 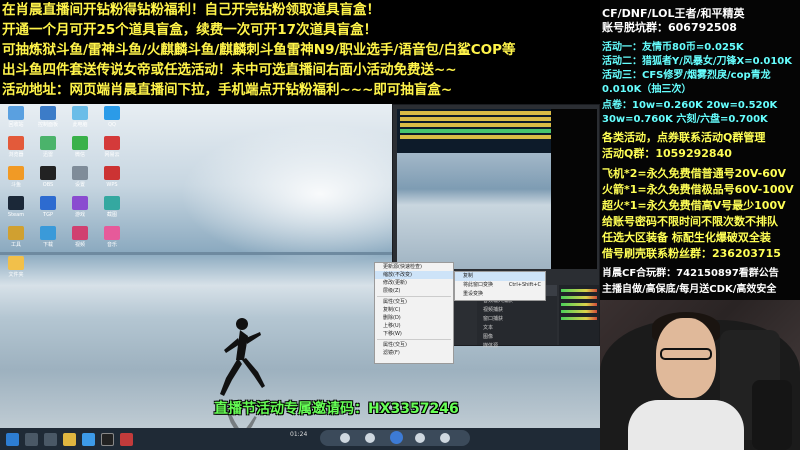 What do you see at coordinates (673, 13) in the screenshot?
I see `info-line: CF/DNF/LOL王者/和平精英` at bounding box center [673, 13].